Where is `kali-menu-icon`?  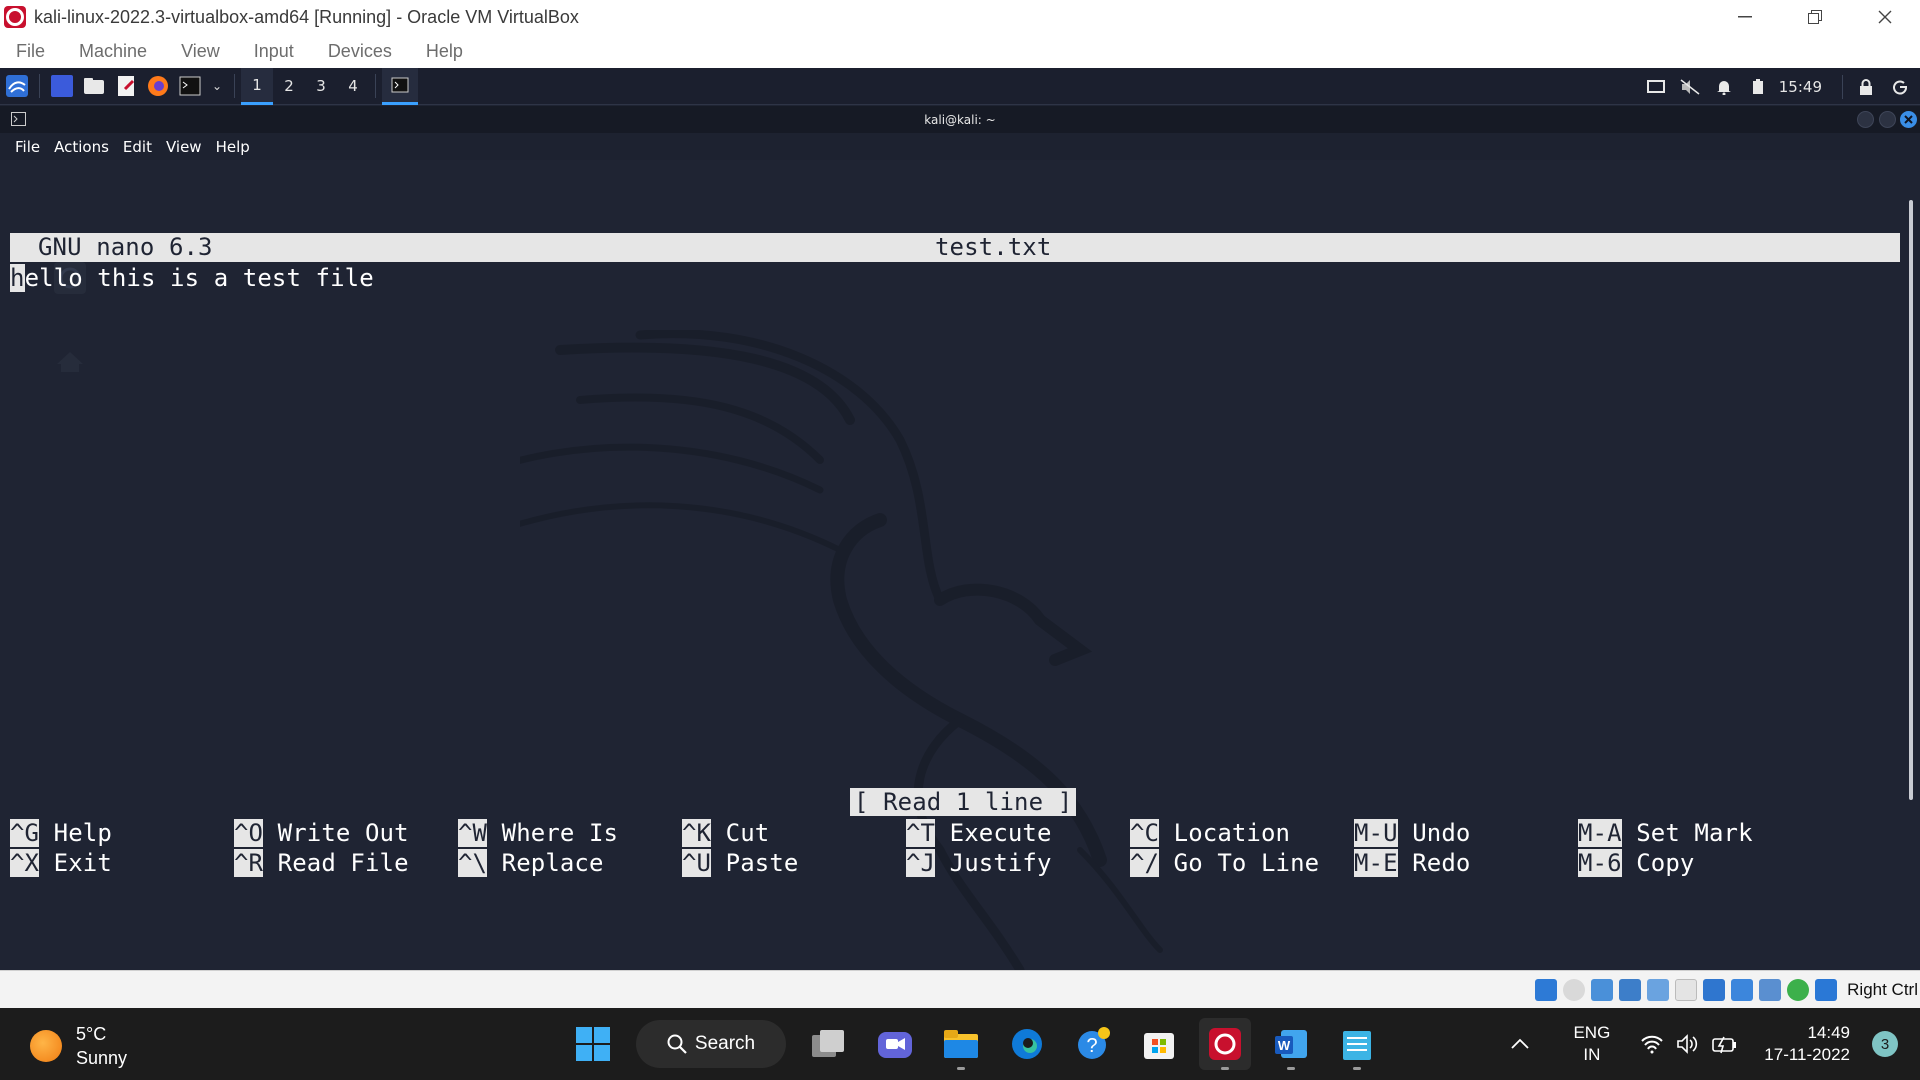 kali-menu-icon is located at coordinates (17, 86).